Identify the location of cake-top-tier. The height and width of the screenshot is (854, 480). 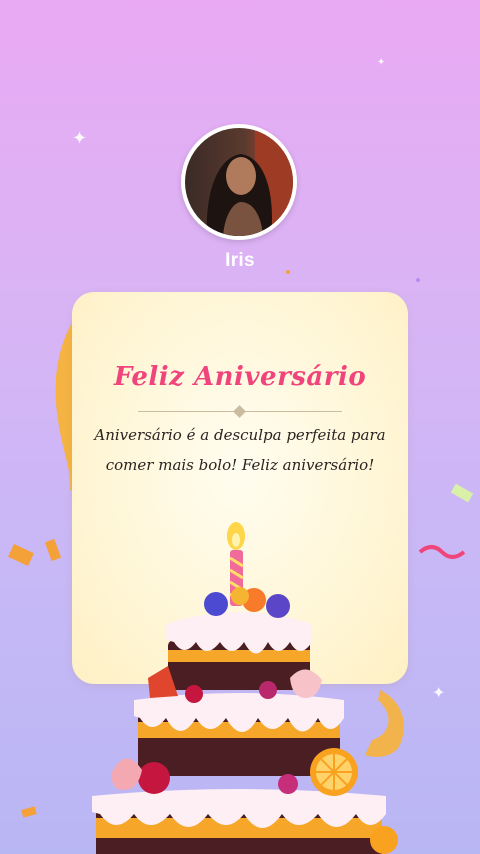
(239, 638).